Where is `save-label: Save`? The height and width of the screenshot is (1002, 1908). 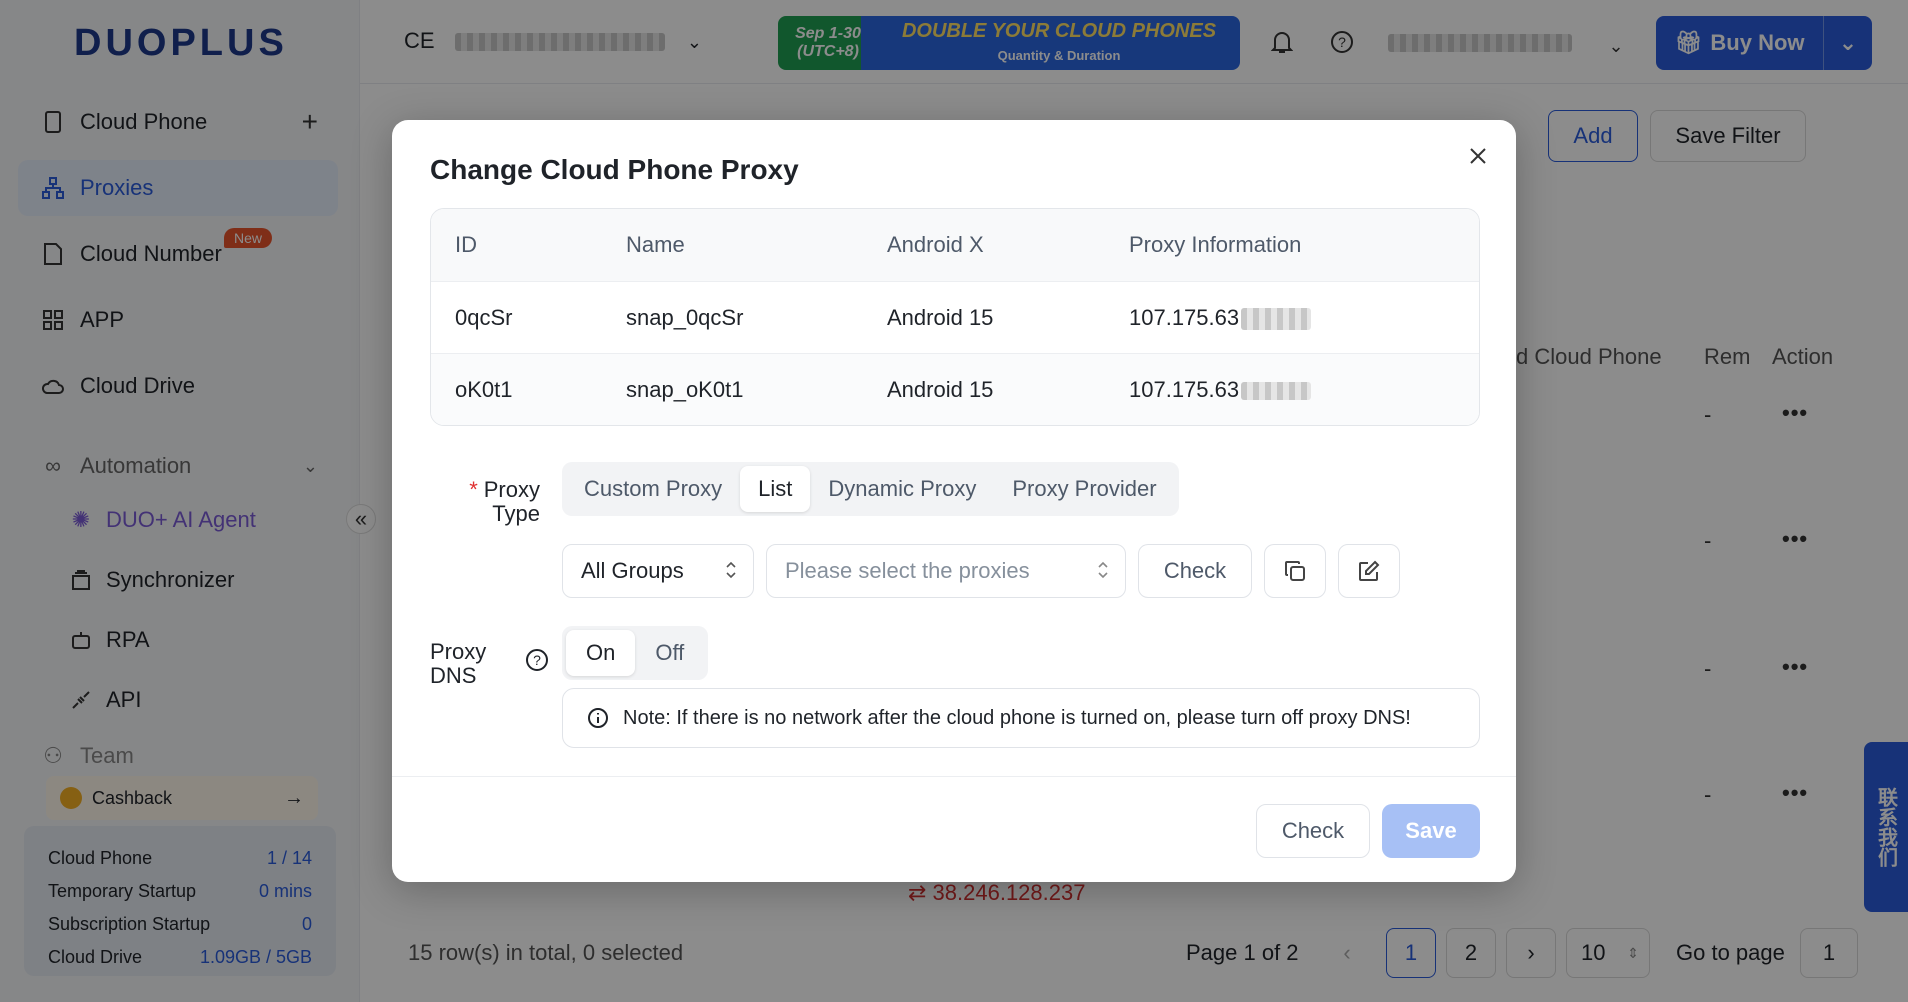
save-label: Save is located at coordinates (1431, 830).